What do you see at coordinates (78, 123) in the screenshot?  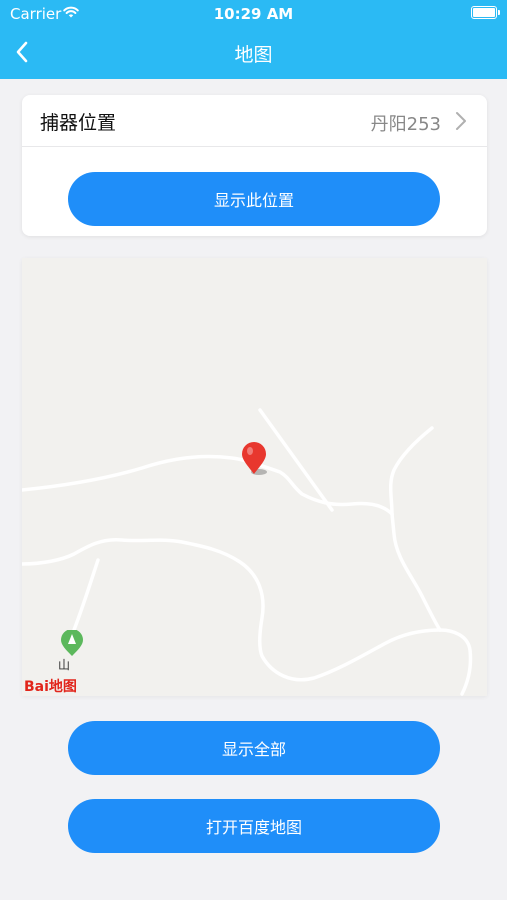 I see `trap-location-label: 捕器位置` at bounding box center [78, 123].